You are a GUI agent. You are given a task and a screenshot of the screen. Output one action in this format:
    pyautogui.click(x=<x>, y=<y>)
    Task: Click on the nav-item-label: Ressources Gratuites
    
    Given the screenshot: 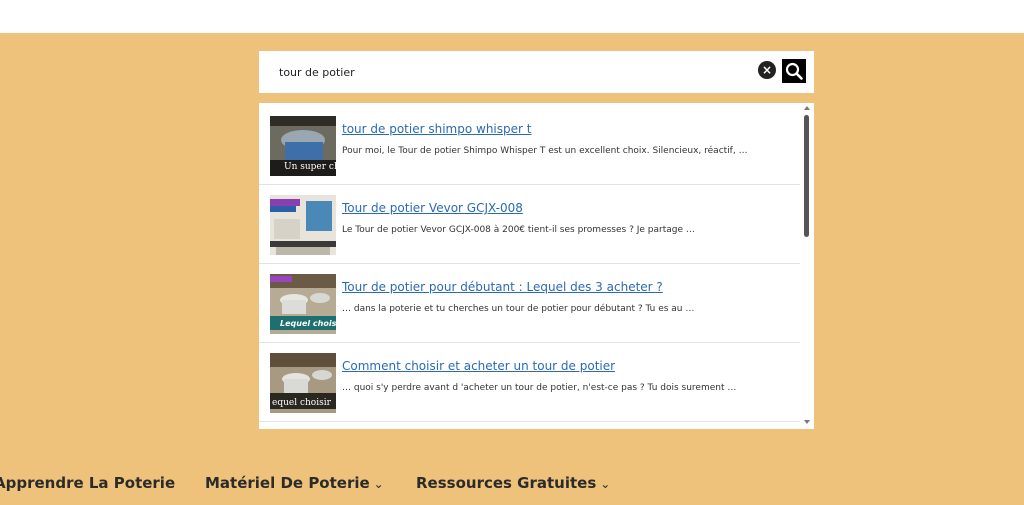 What is the action you would take?
    pyautogui.click(x=506, y=483)
    